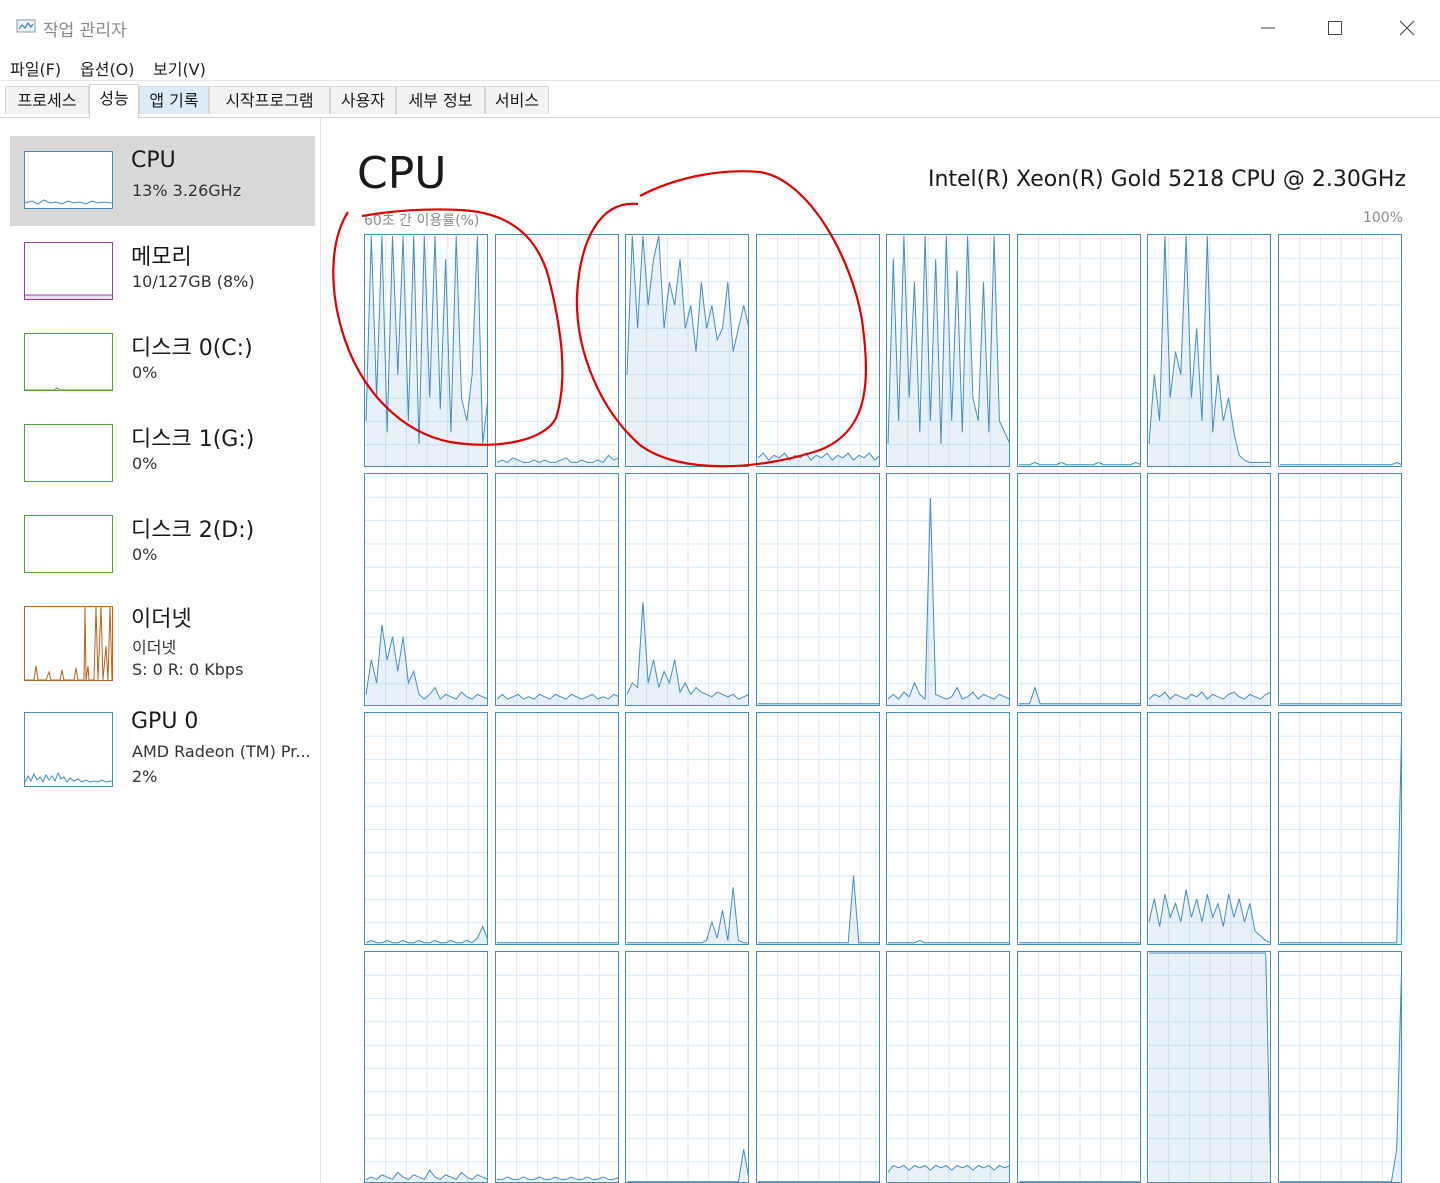 The height and width of the screenshot is (1183, 1440). I want to click on tab-bar: 프로세스 성능 앱 기록 시작프로그램 사용자 세부 정보 서비스, so click(720, 99).